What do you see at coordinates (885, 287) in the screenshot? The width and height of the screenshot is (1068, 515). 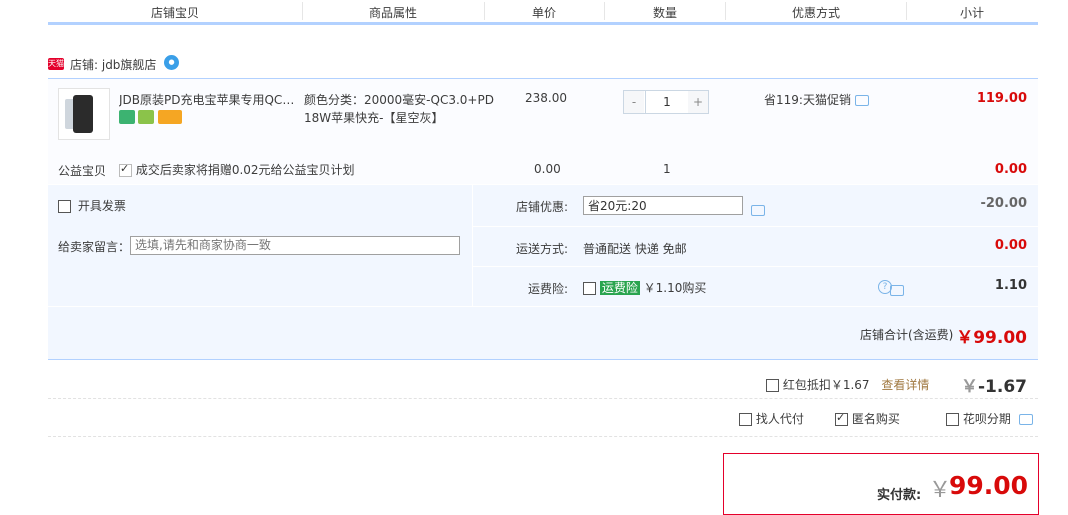 I see `help-icon: ?` at bounding box center [885, 287].